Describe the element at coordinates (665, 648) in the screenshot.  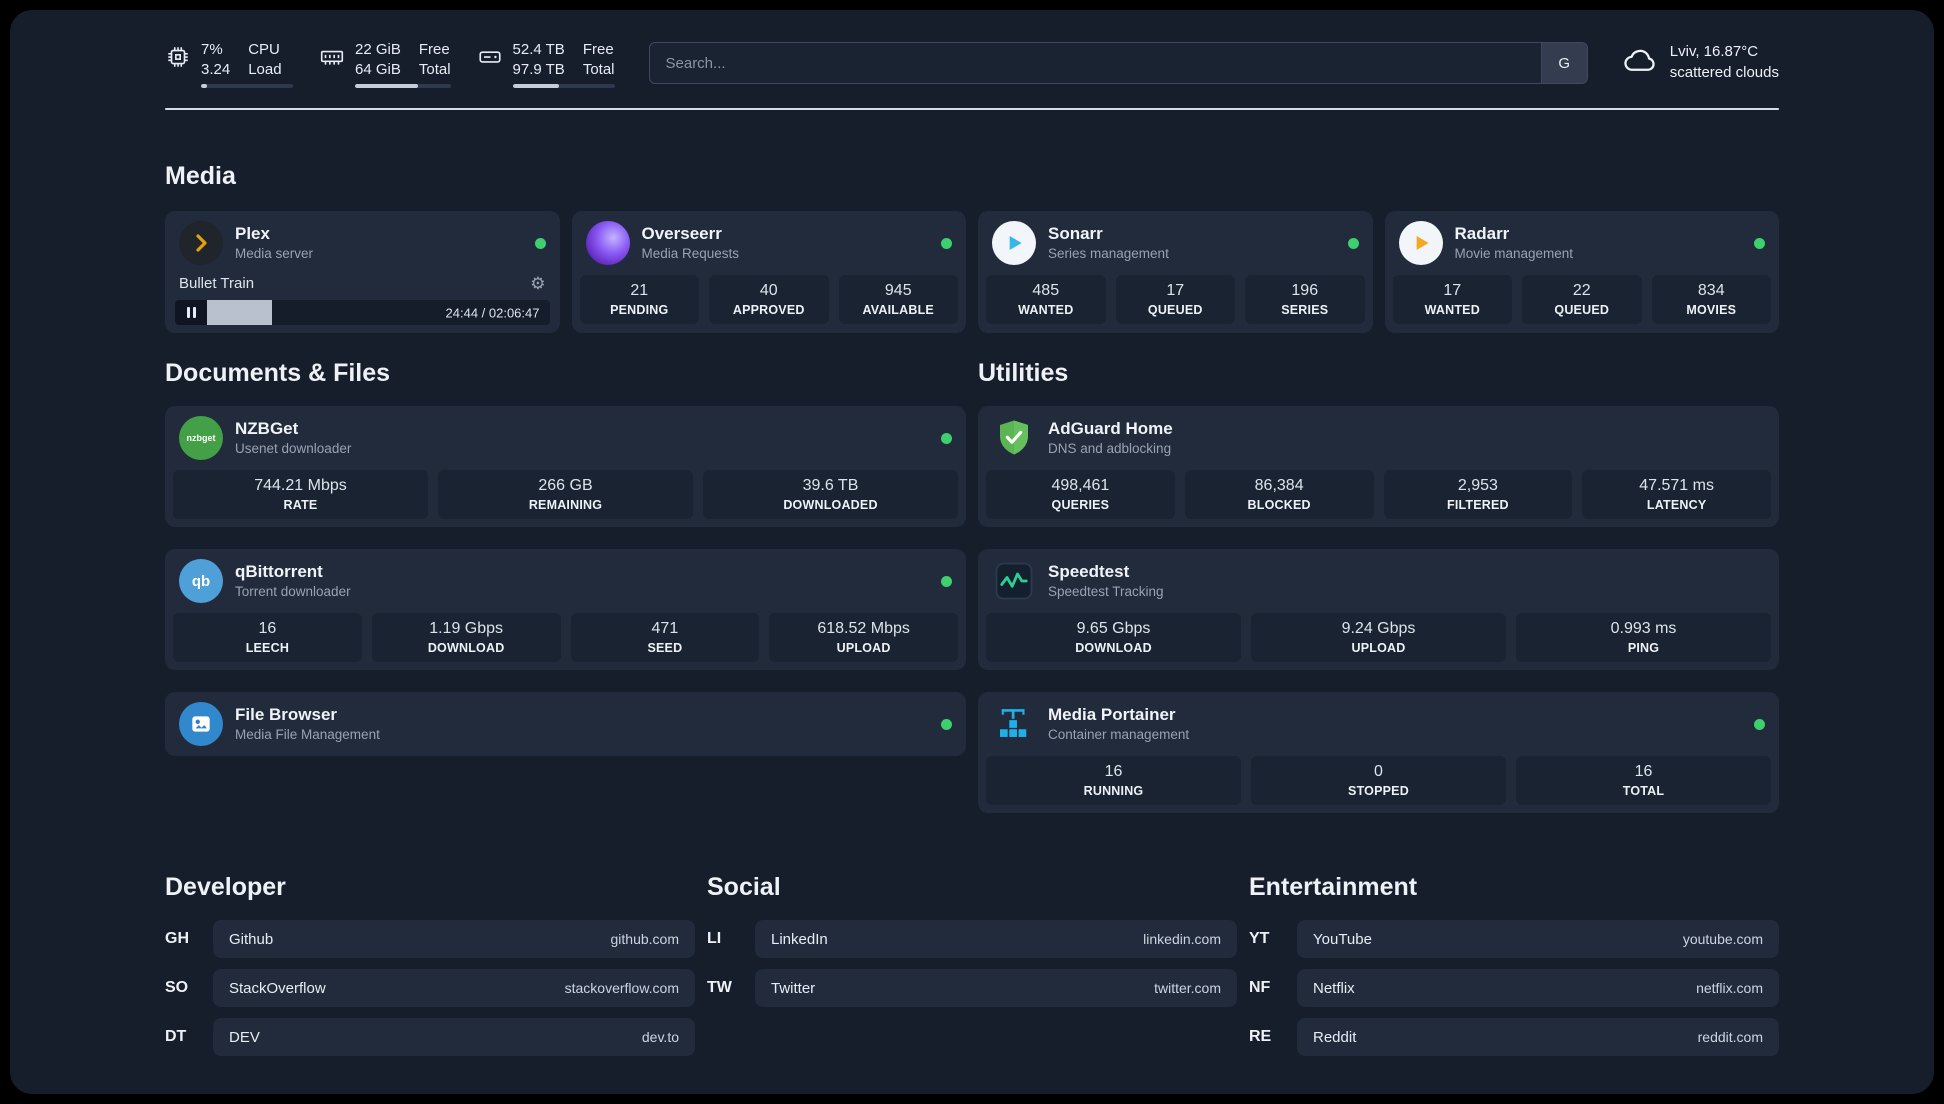
I see `stat-label: SEED` at that location.